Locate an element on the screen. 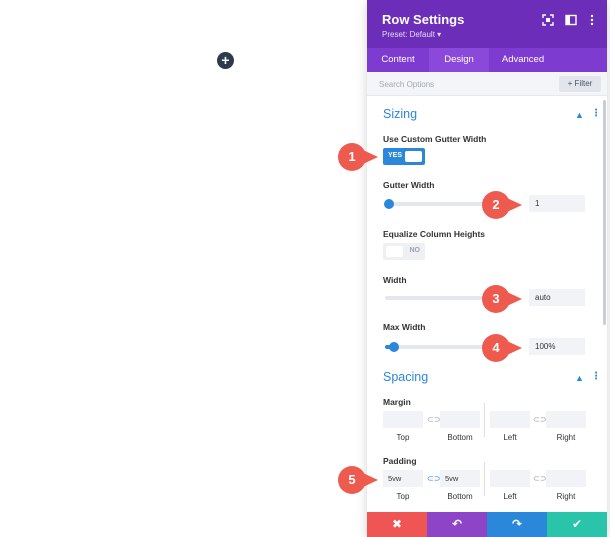 The width and height of the screenshot is (610, 537). undo-icon: ↶ is located at coordinates (457, 524).